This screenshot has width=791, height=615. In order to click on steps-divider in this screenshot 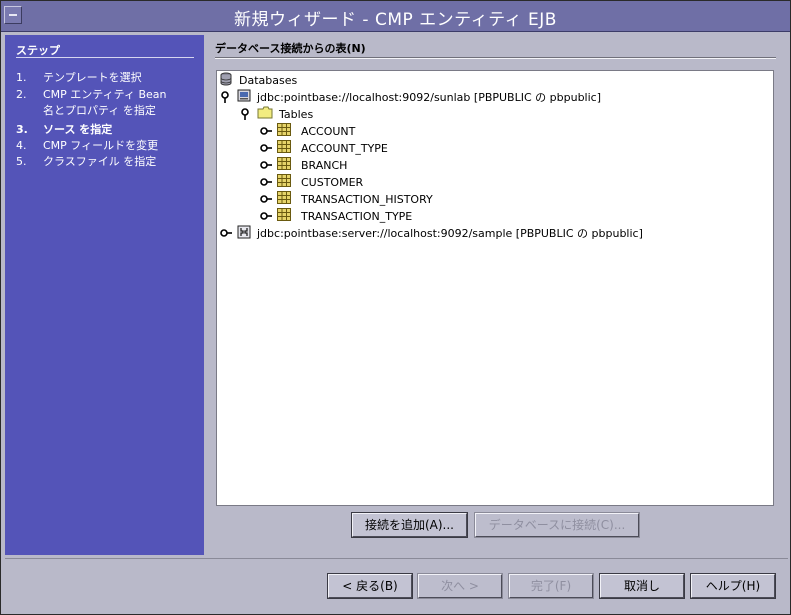, I will do `click(105, 57)`.